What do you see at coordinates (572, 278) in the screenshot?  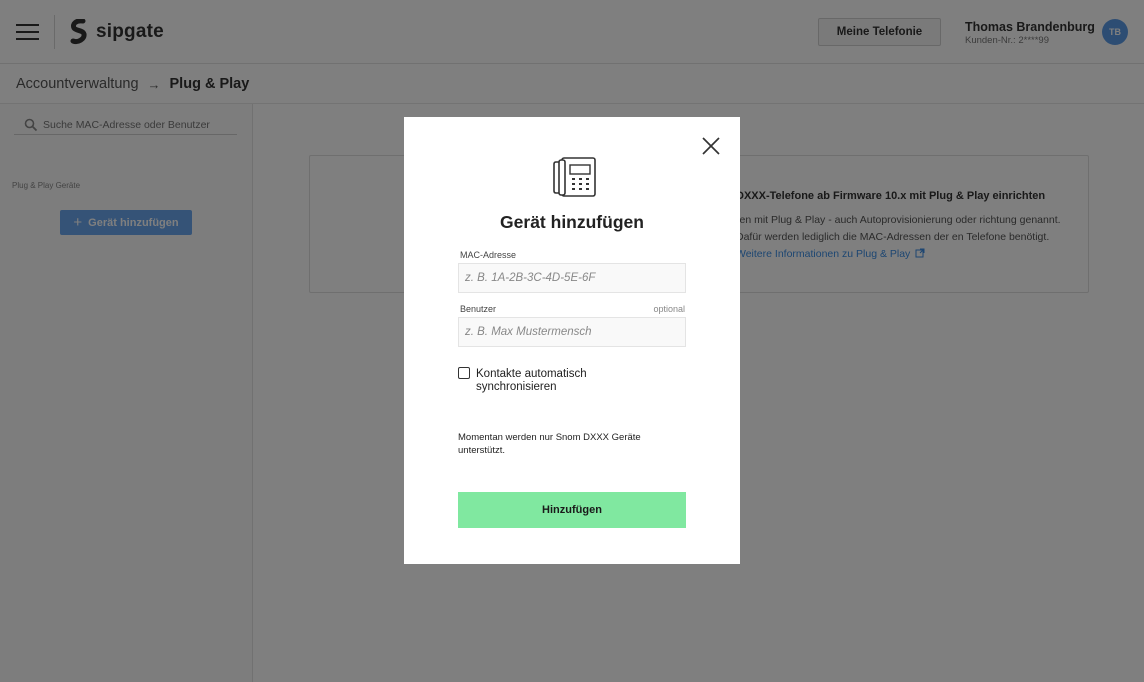 I see `mac-address-input: z. B. 1A-2B-3C-4D-5E-6F` at bounding box center [572, 278].